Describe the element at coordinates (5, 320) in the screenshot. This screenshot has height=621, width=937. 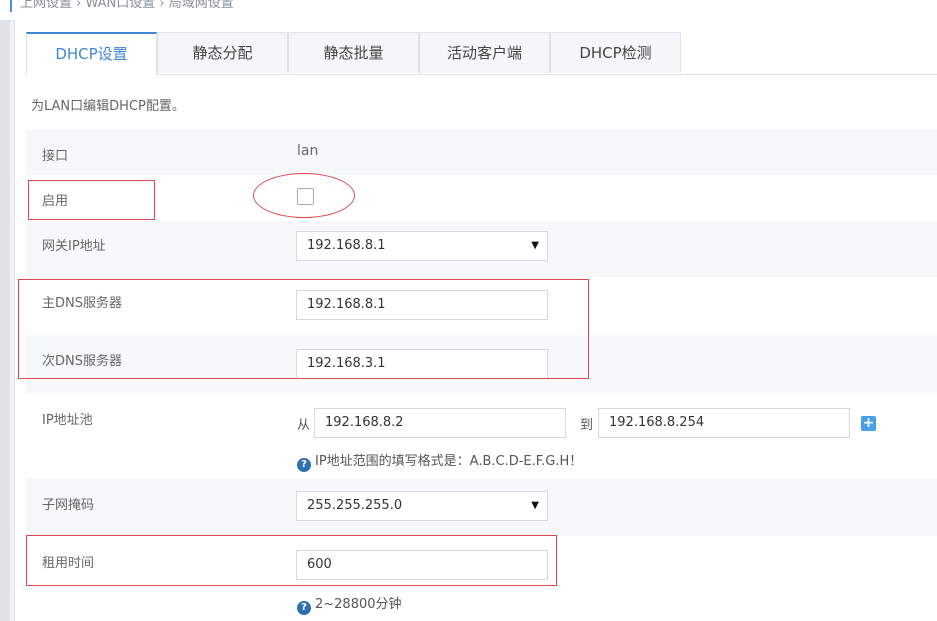
I see `left-sidebar-edge` at that location.